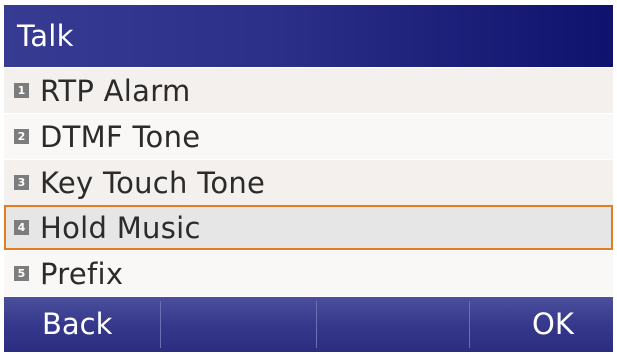  What do you see at coordinates (308, 227) in the screenshot?
I see `menu-item-hold-music: 4 Hold Music` at bounding box center [308, 227].